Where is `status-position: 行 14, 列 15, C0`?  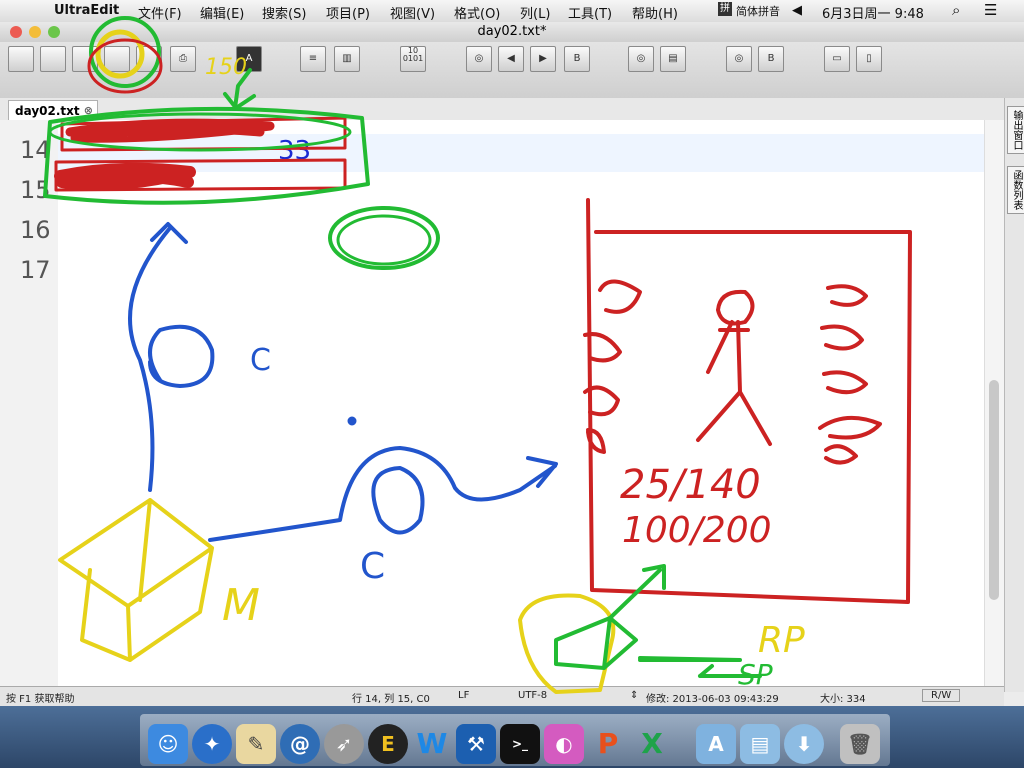 status-position: 行 14, 列 15, C0 is located at coordinates (391, 699).